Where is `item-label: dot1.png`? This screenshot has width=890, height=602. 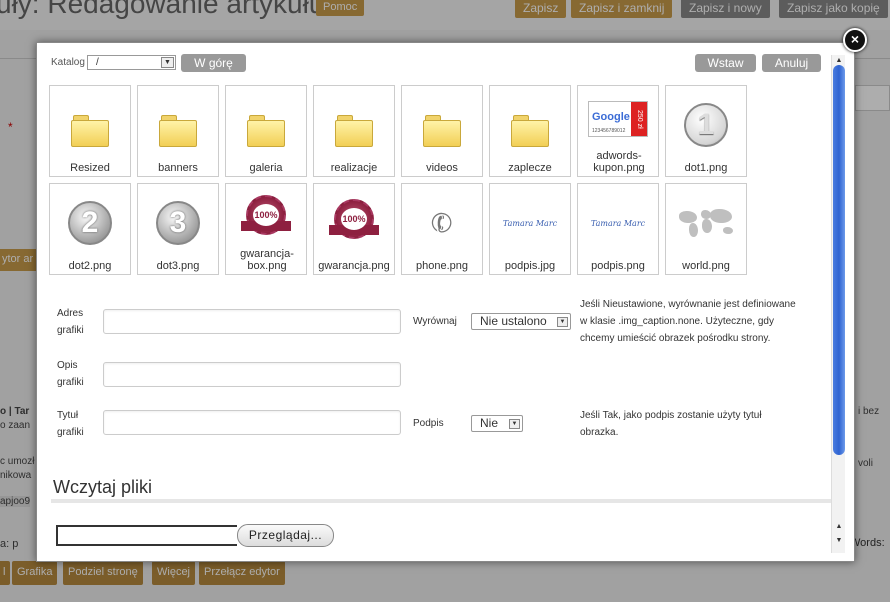 item-label: dot1.png is located at coordinates (706, 168).